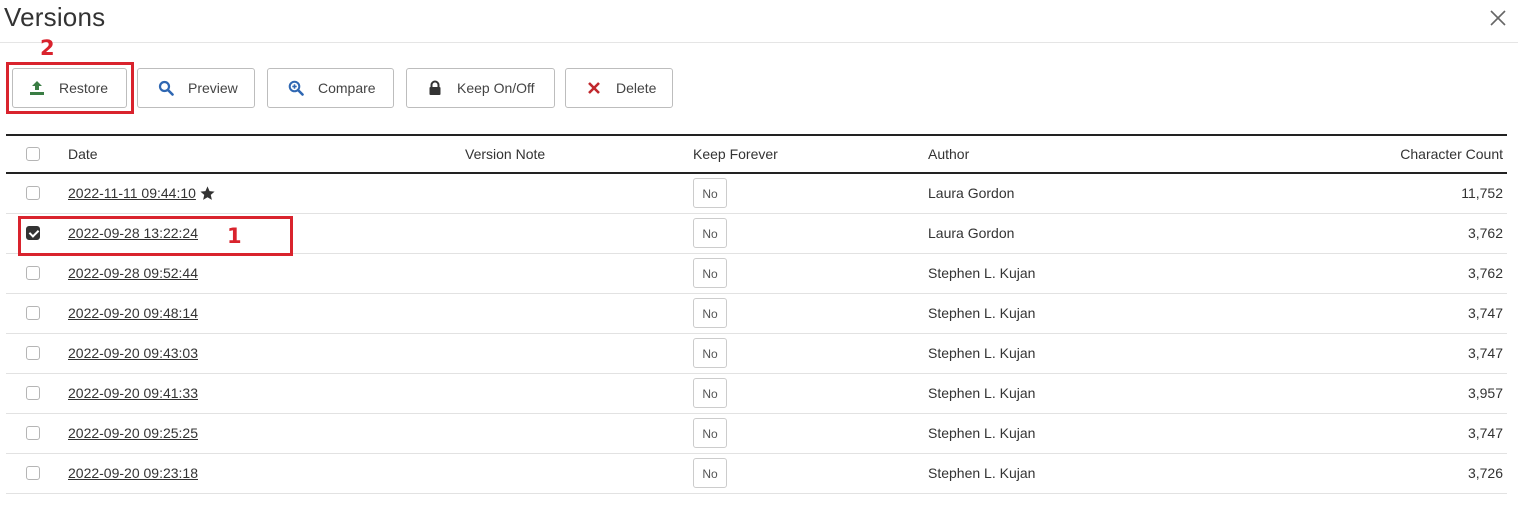  What do you see at coordinates (1482, 193) in the screenshot?
I see `character-count-cell: 11,752` at bounding box center [1482, 193].